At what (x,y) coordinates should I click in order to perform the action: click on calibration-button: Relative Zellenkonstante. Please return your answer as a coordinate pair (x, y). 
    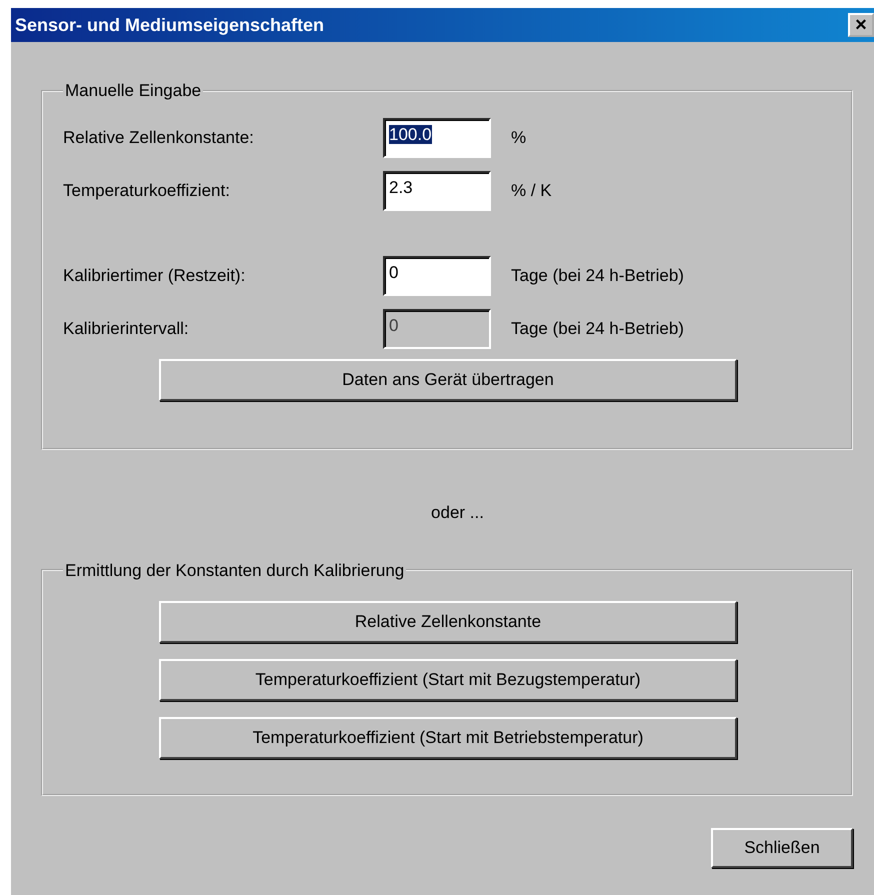
    Looking at the image, I should click on (448, 621).